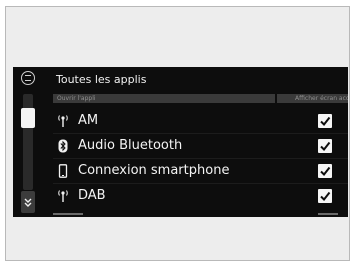 The width and height of the screenshot is (357, 268). What do you see at coordinates (28, 78) in the screenshot?
I see `home-icon` at bounding box center [28, 78].